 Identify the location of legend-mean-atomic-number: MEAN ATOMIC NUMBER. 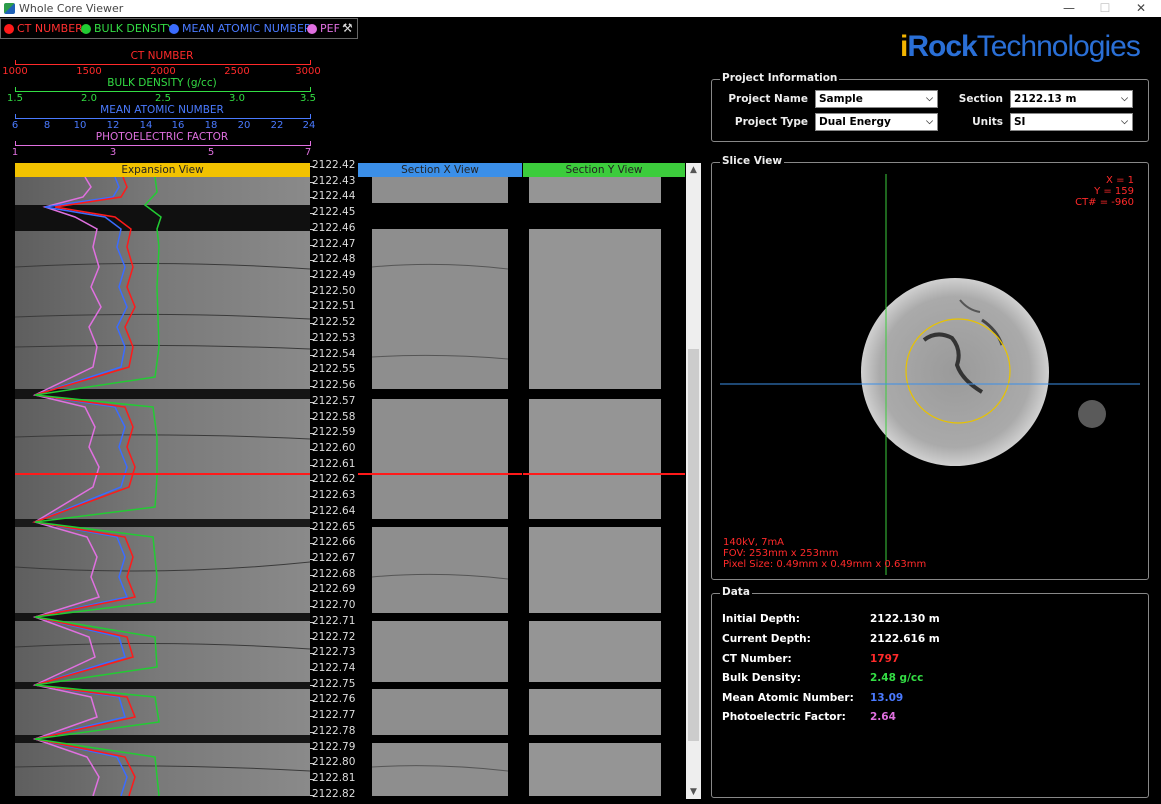
(240, 28).